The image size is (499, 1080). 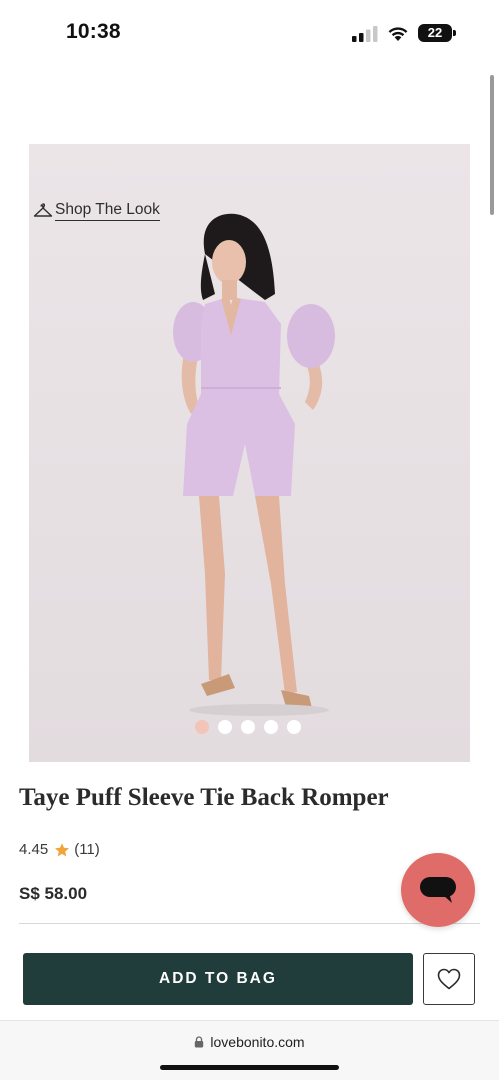 I want to click on wishlist-button, so click(x=449, y=979).